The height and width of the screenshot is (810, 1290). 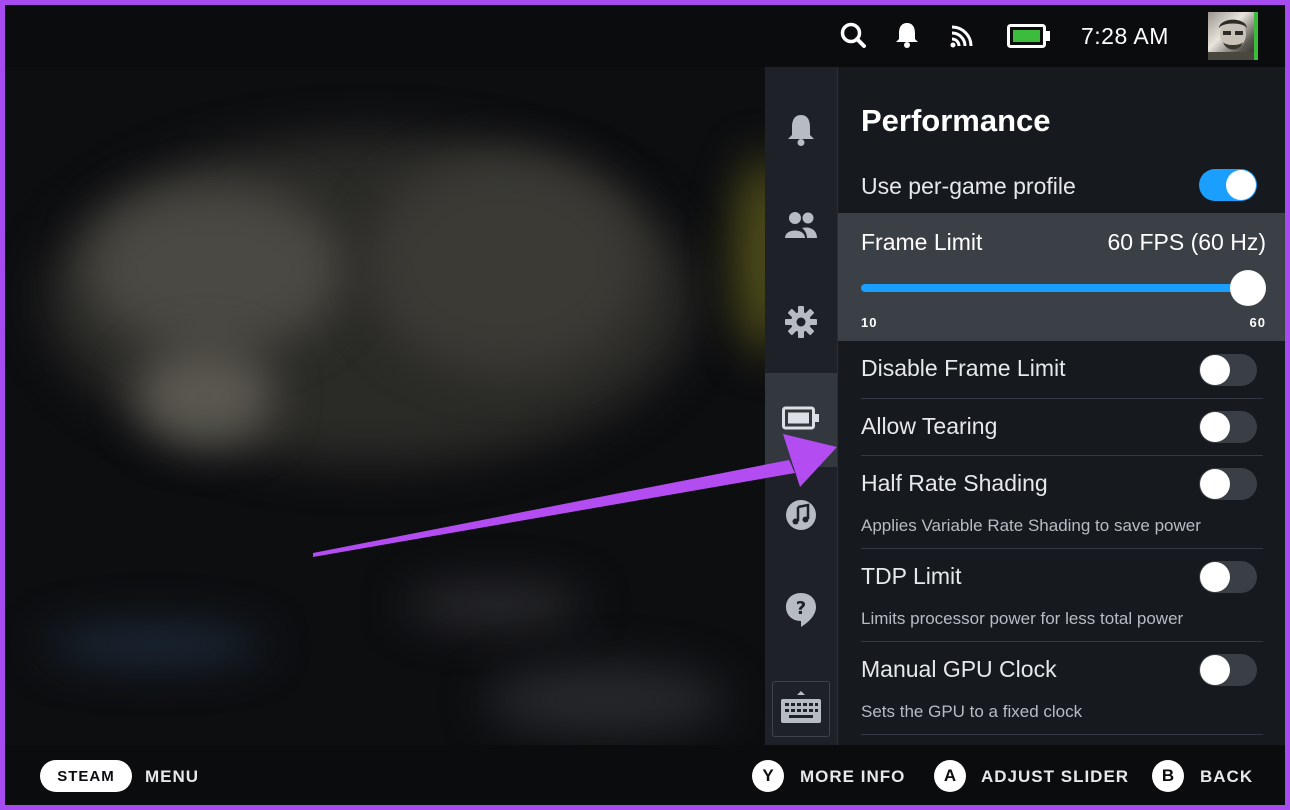 What do you see at coordinates (1233, 36) in the screenshot?
I see `avatar` at bounding box center [1233, 36].